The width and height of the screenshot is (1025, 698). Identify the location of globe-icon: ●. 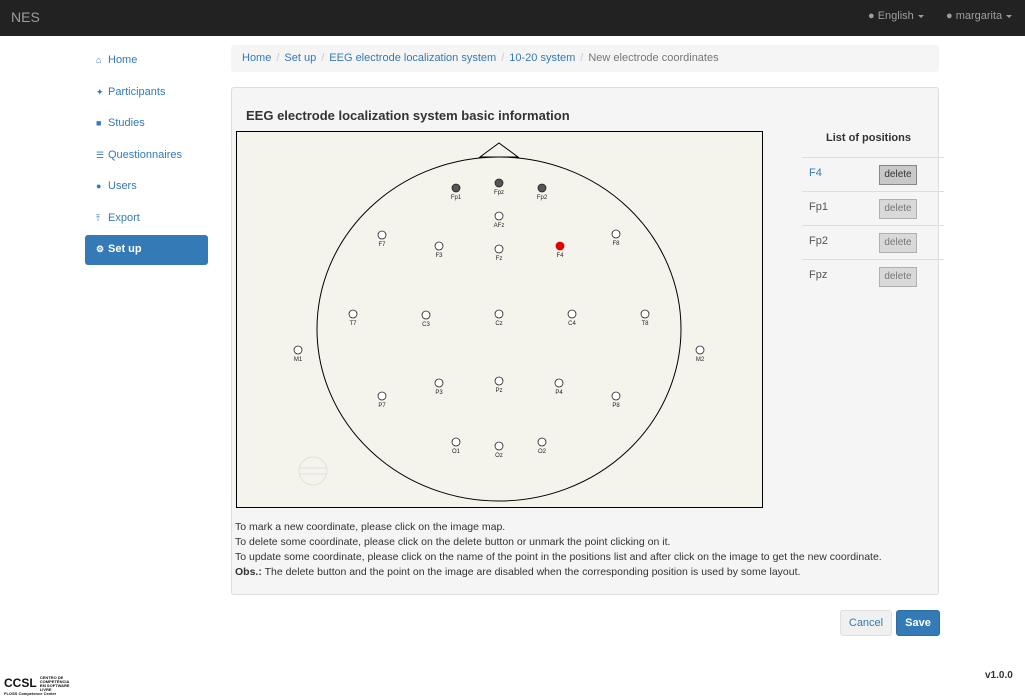
(871, 16).